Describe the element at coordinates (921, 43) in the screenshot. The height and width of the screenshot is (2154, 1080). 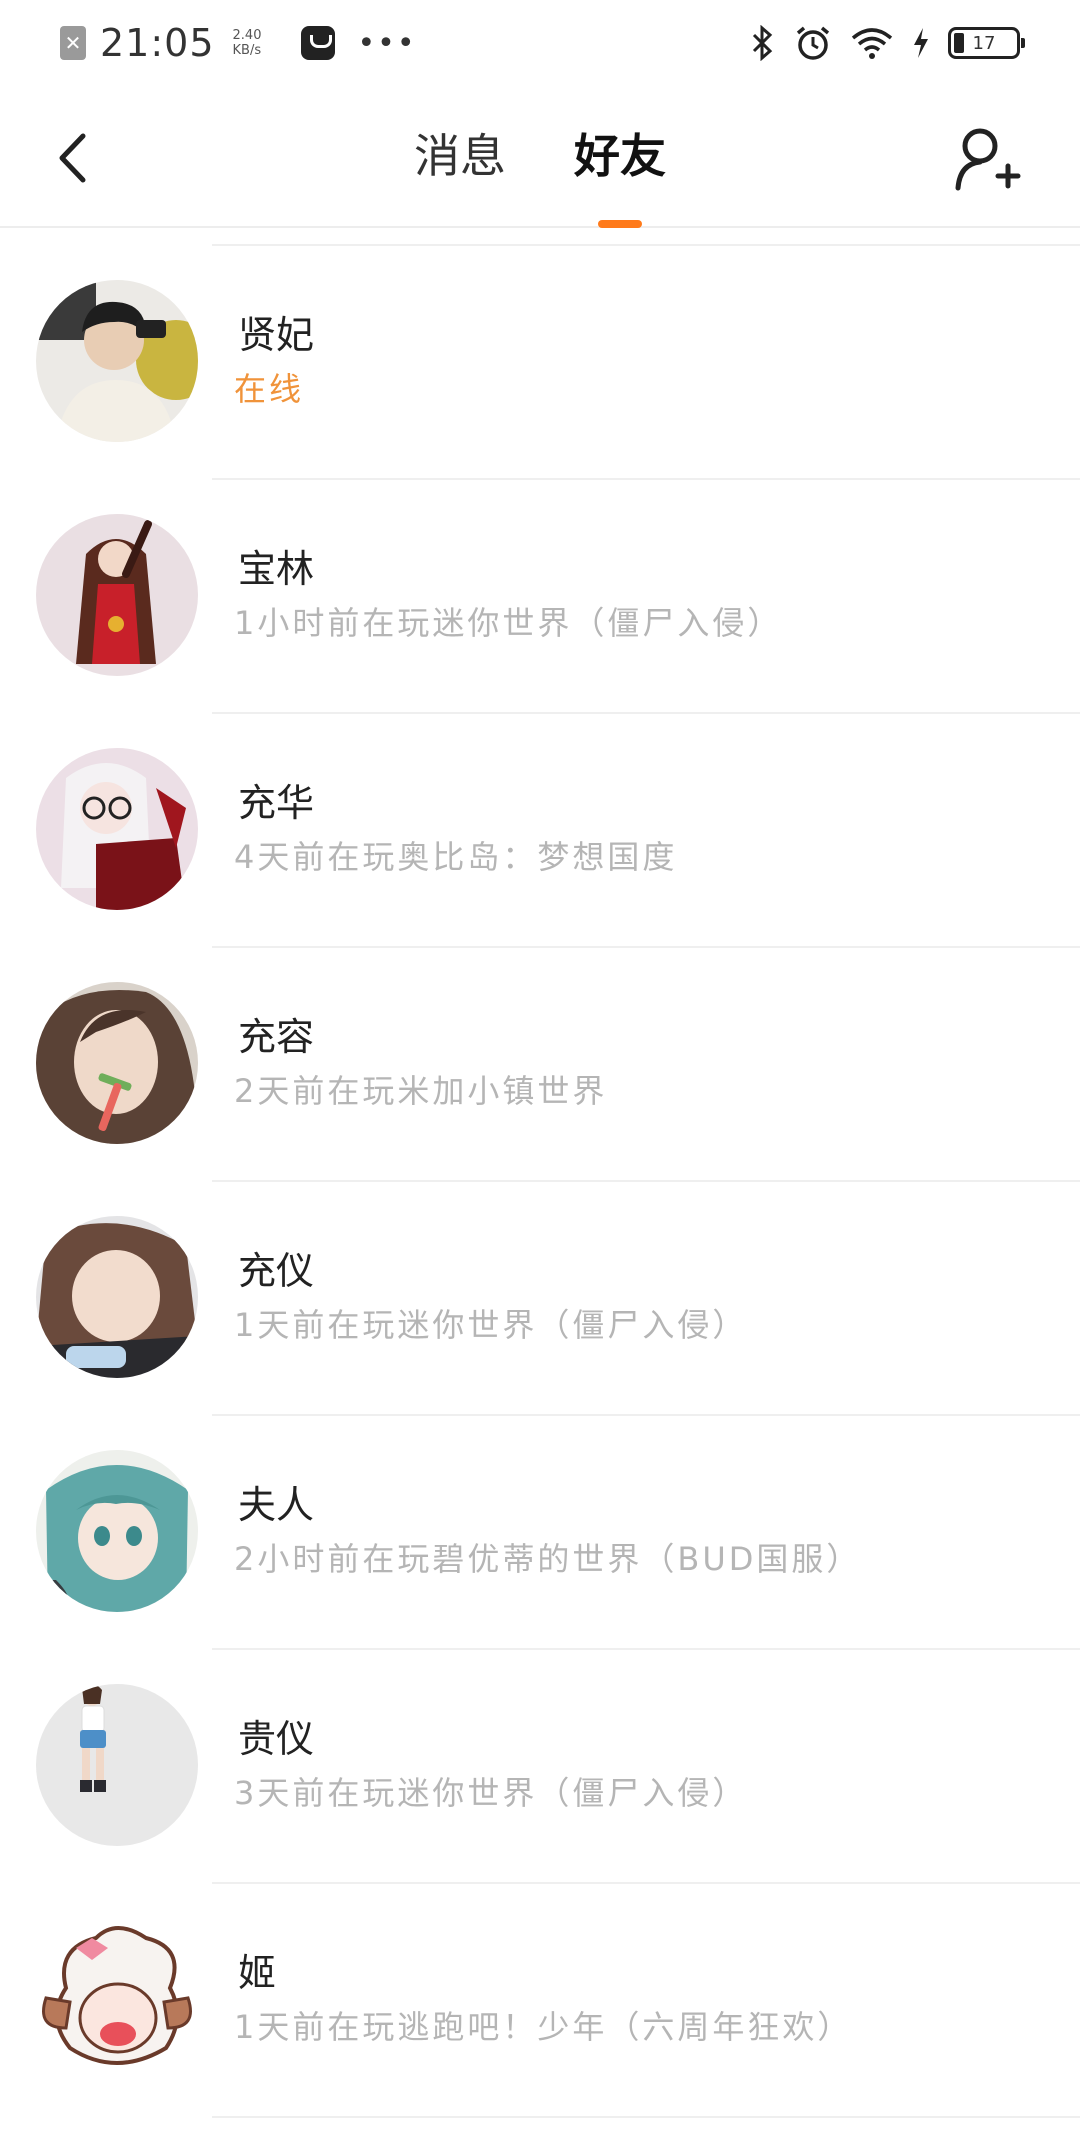
I see `charging-icon` at that location.